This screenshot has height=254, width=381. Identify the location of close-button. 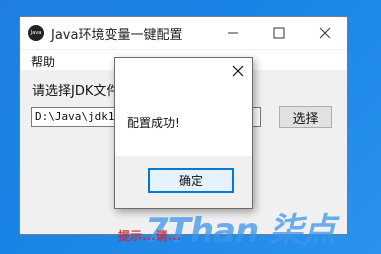
(325, 33).